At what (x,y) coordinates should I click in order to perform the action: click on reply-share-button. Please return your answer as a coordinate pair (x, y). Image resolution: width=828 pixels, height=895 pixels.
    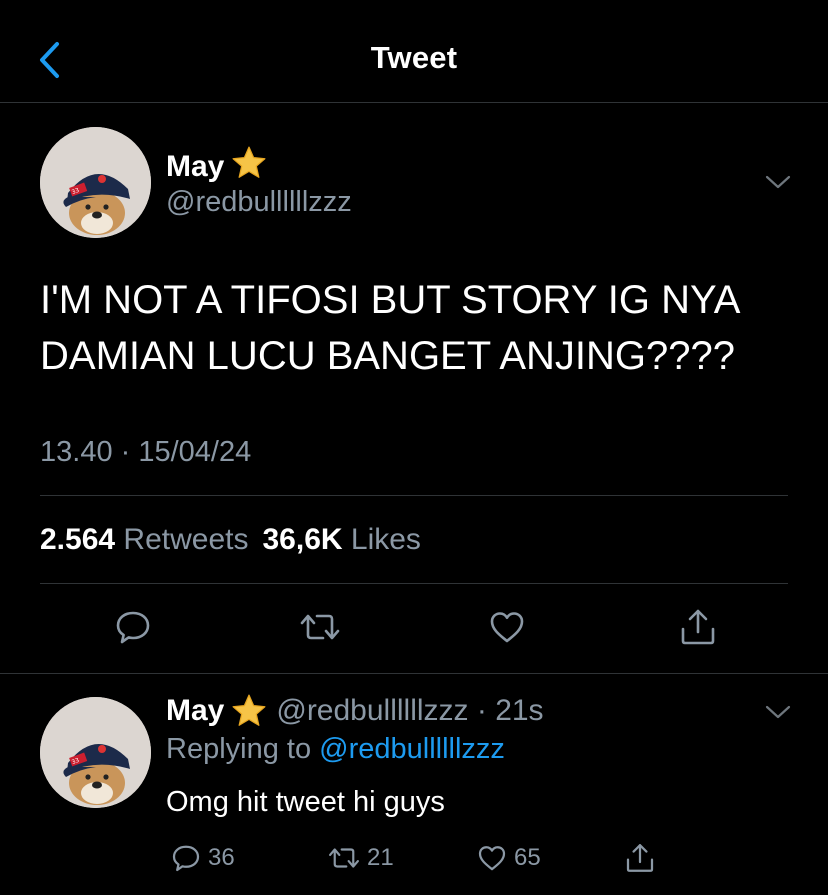
    Looking at the image, I should click on (640, 858).